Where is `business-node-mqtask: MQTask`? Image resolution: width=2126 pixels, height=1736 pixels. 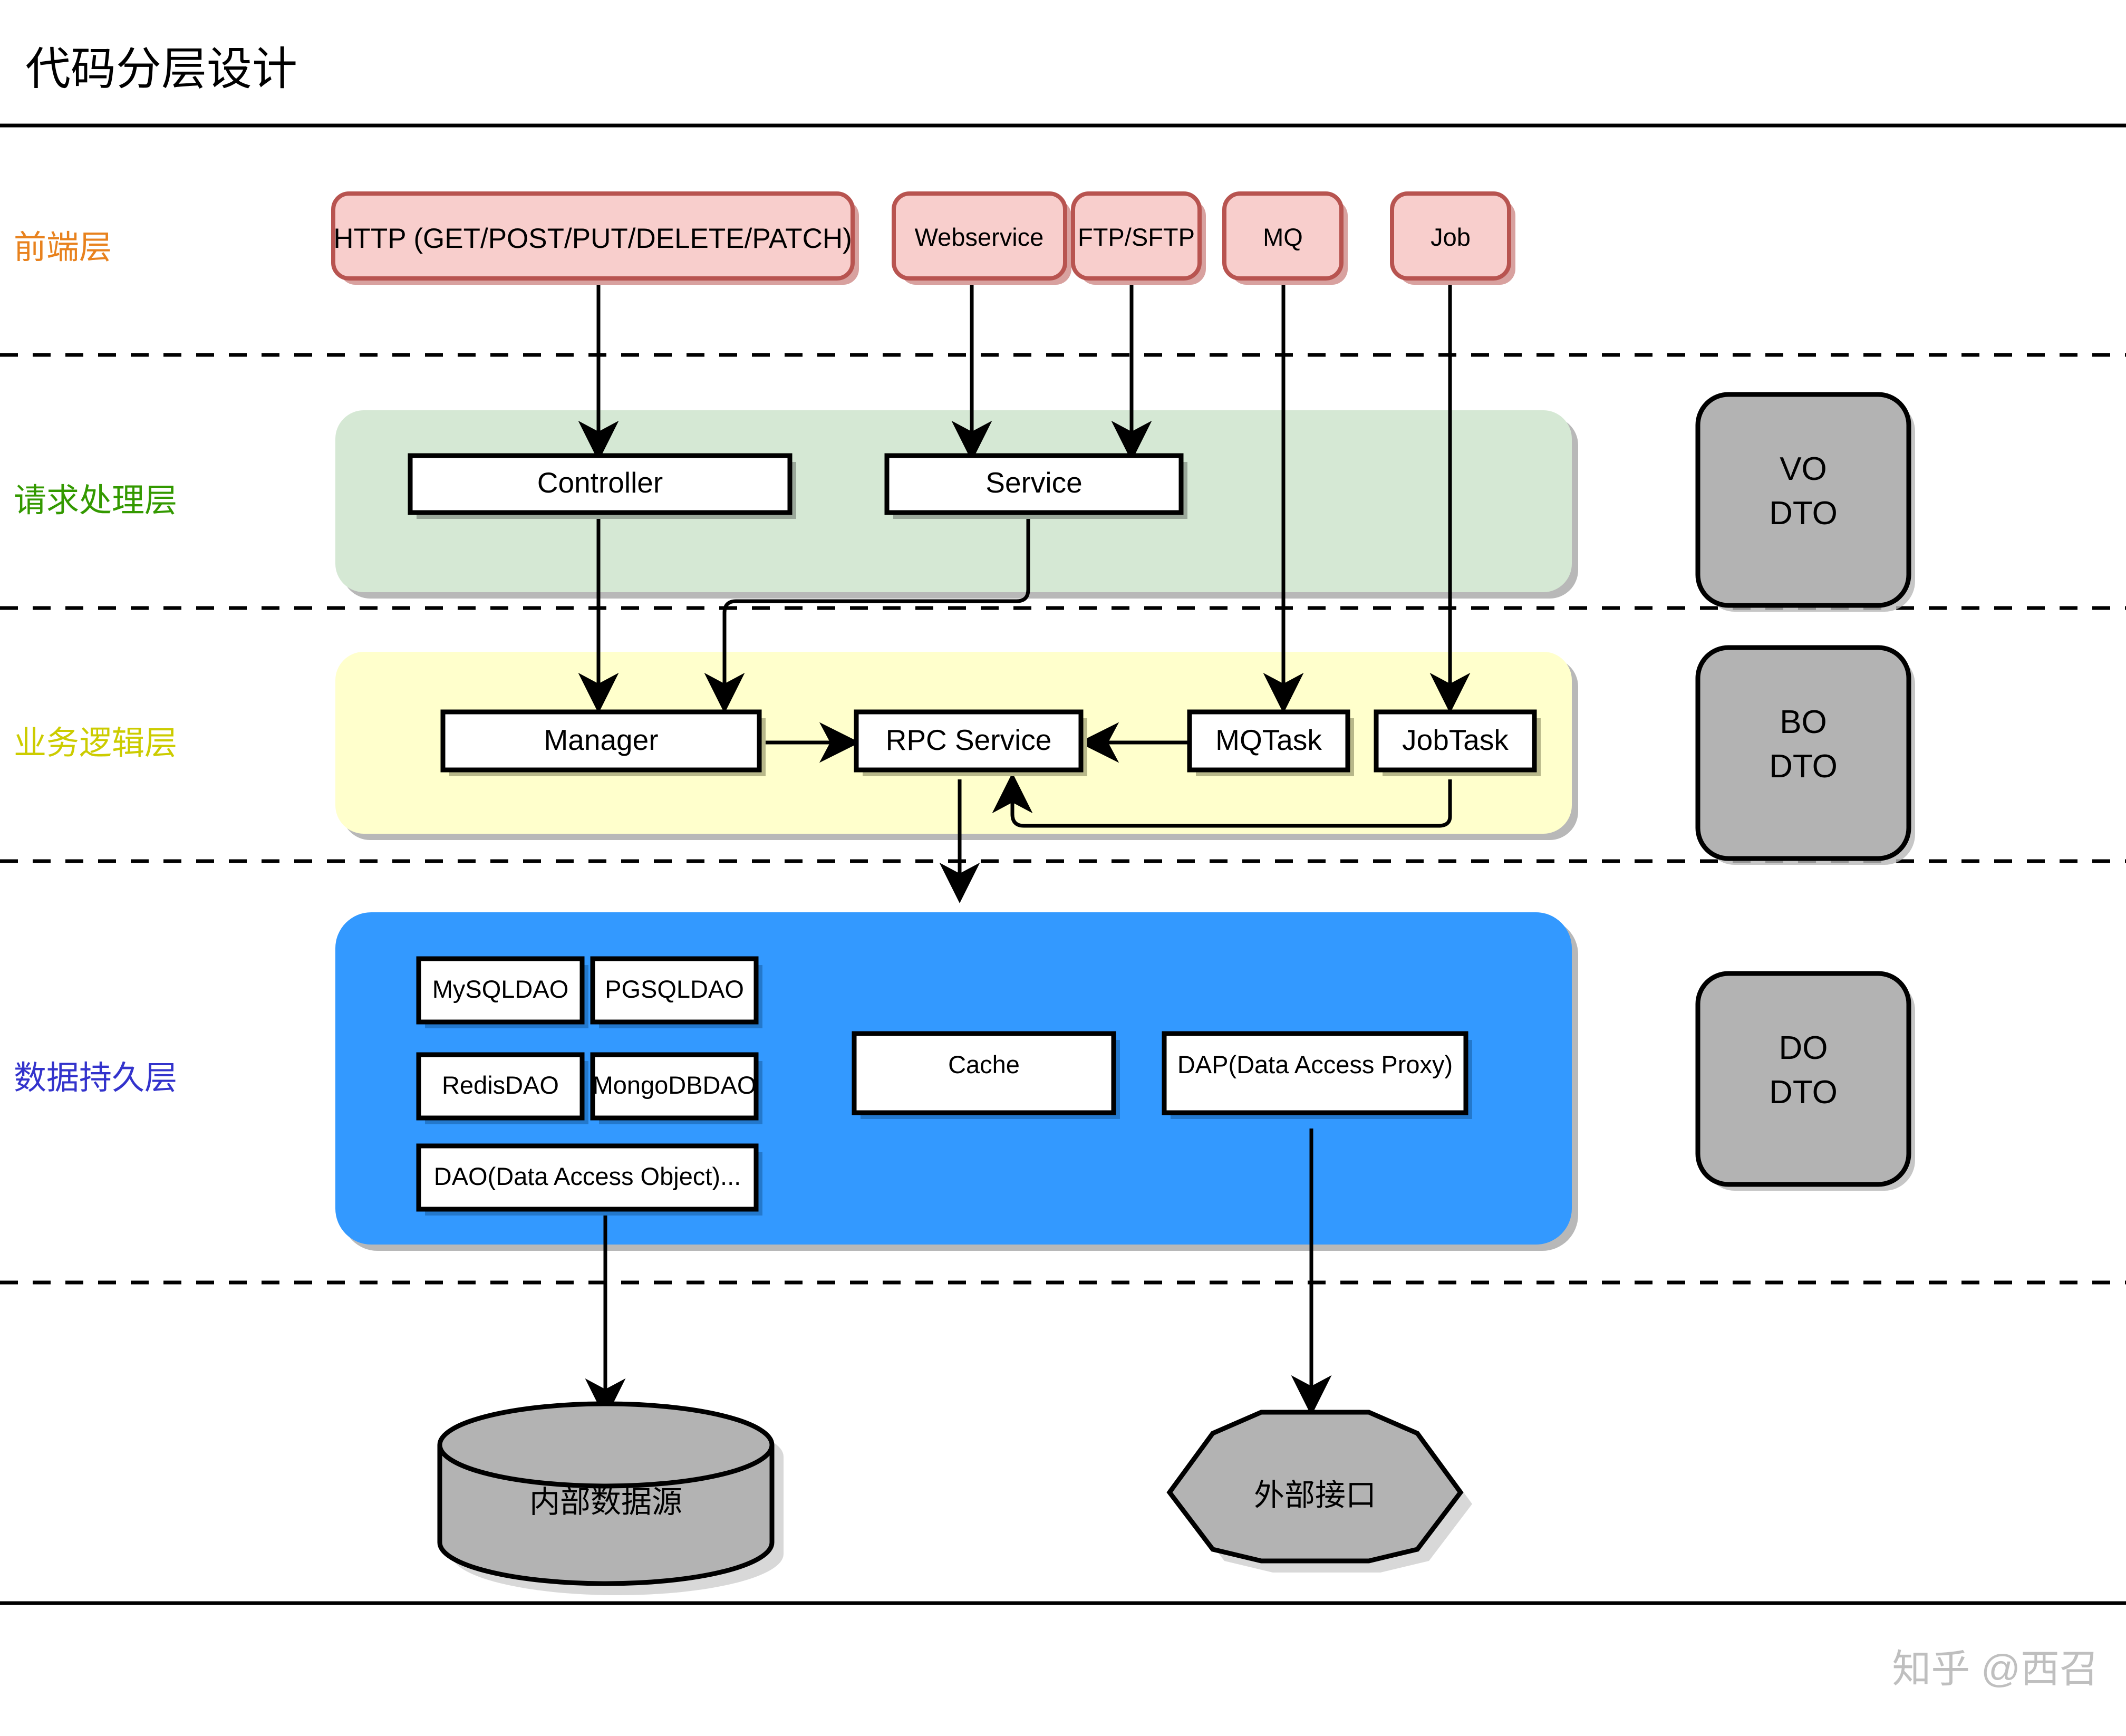
business-node-mqtask: MQTask is located at coordinates (1270, 742).